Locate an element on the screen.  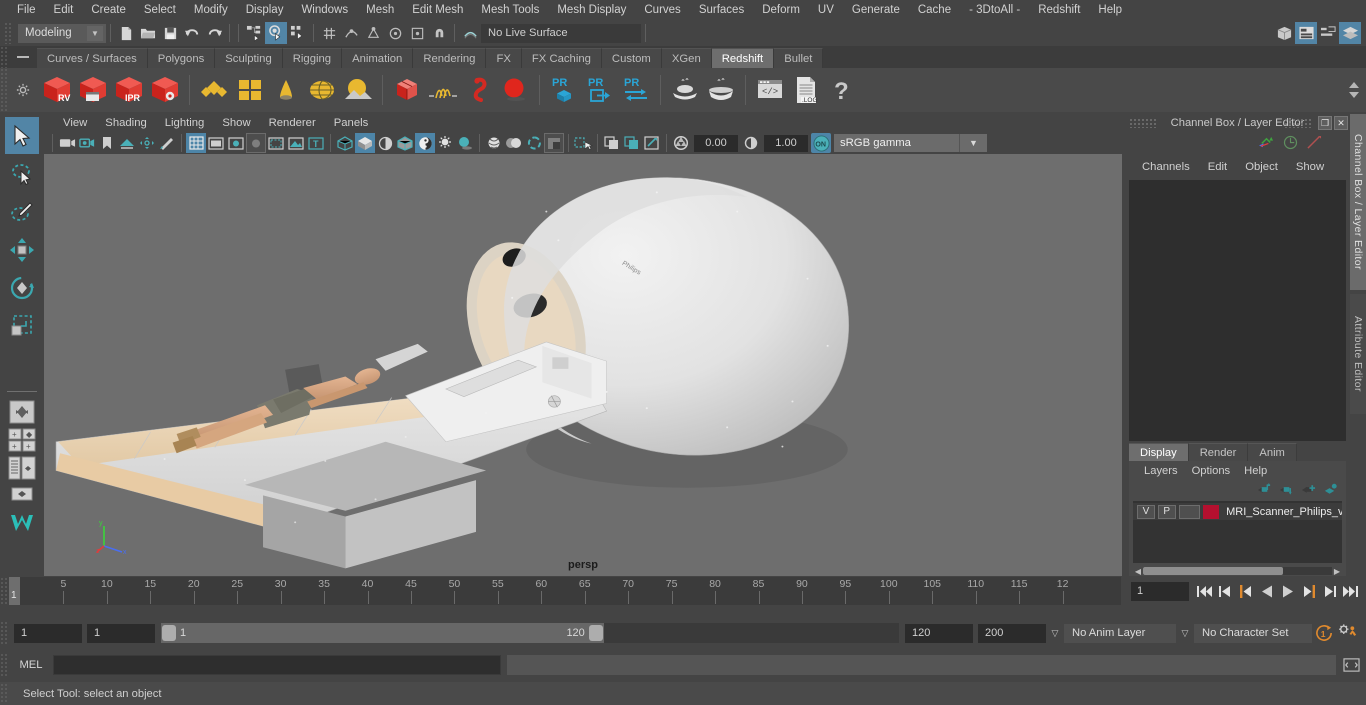
snap-point-icon is located at coordinates (373, 33).